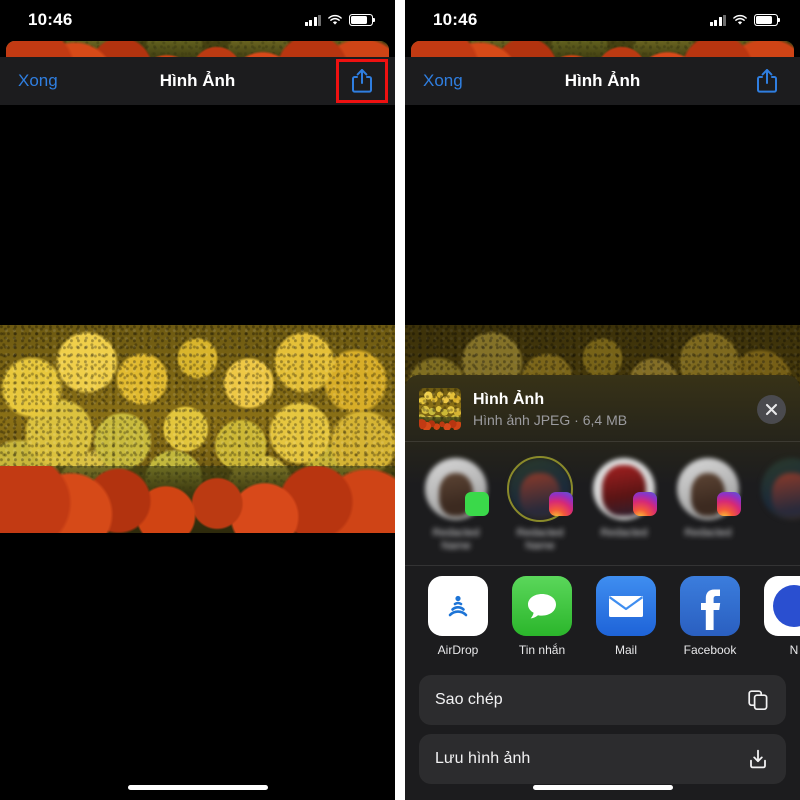 The image size is (800, 800). Describe the element at coordinates (362, 81) in the screenshot. I see `share-button-highlight` at that location.